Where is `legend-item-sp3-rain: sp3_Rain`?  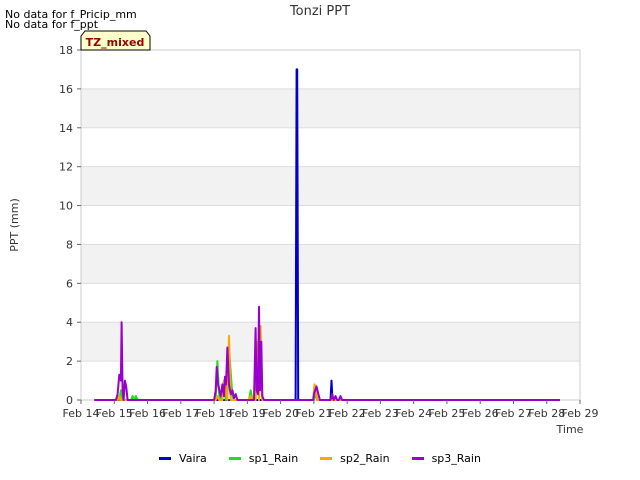 legend-item-sp3-rain: sp3_Rain is located at coordinates (446, 458).